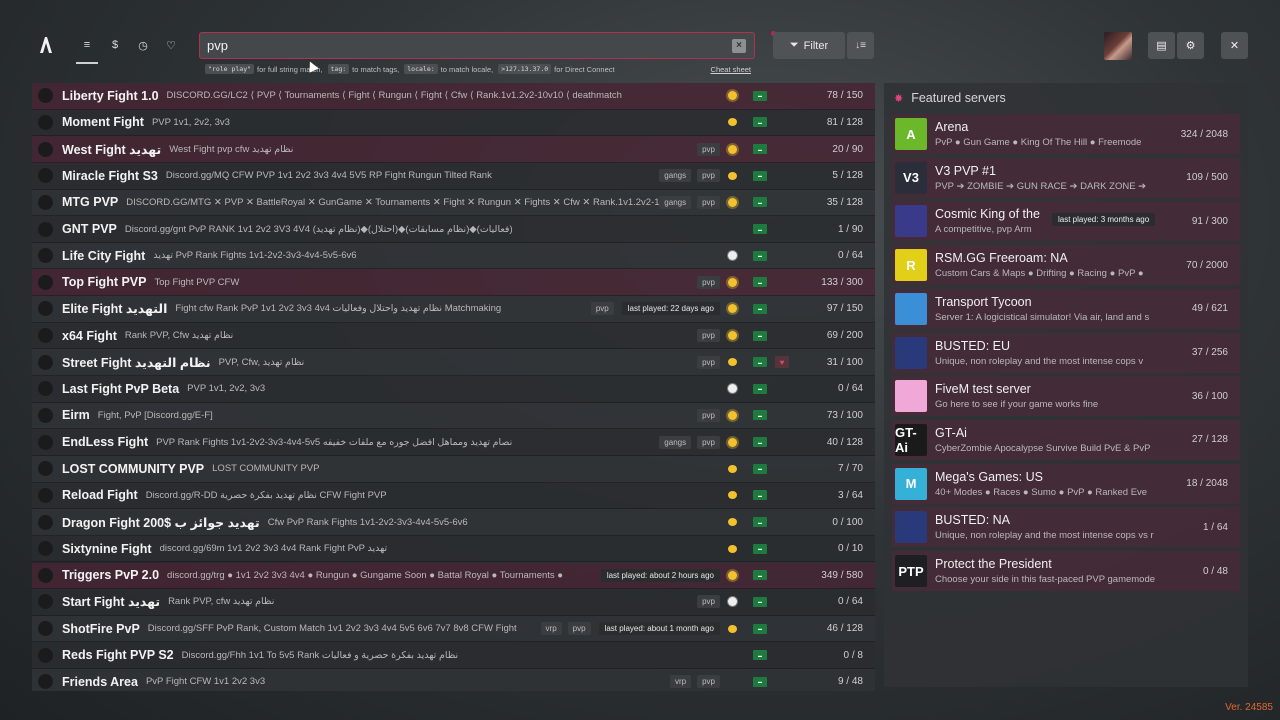  I want to click on server-description: PVP 1v1, 2v2, 3v3, so click(190, 122).